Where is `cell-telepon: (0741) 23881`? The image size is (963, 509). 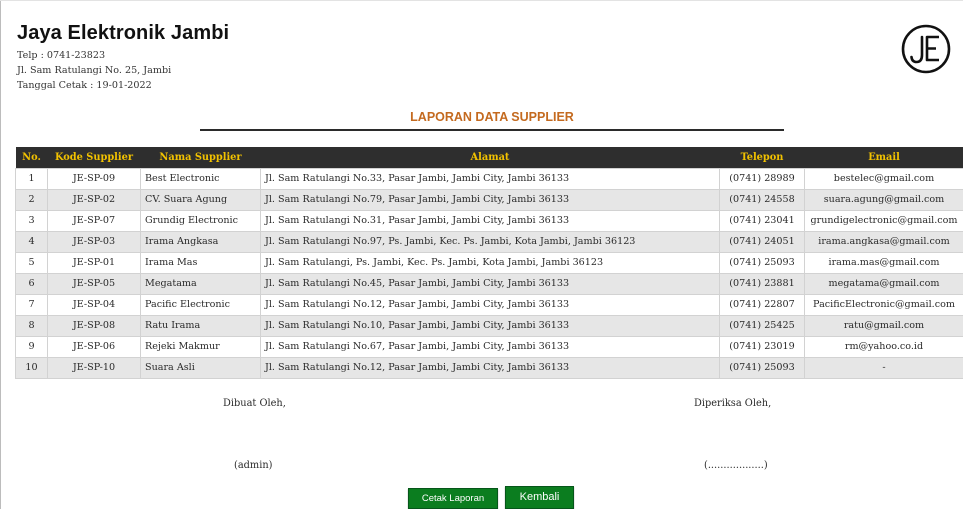
cell-telepon: (0741) 23881 is located at coordinates (762, 283).